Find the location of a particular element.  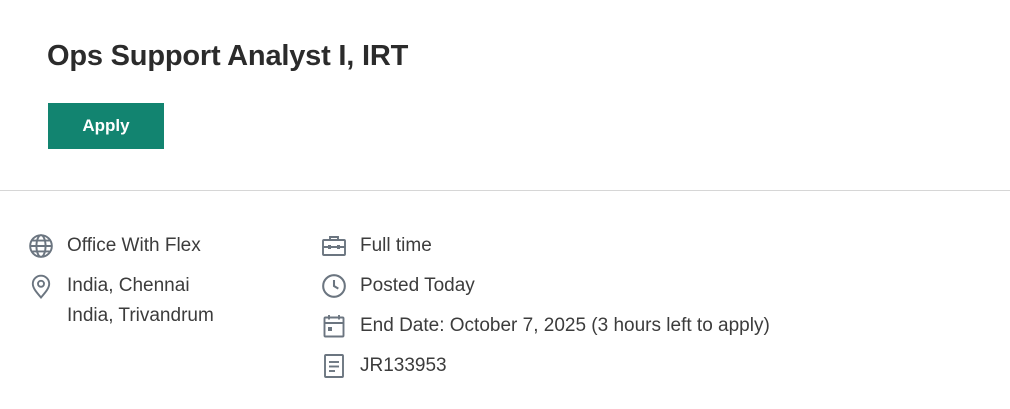

posted-text: Posted Today is located at coordinates (417, 285).